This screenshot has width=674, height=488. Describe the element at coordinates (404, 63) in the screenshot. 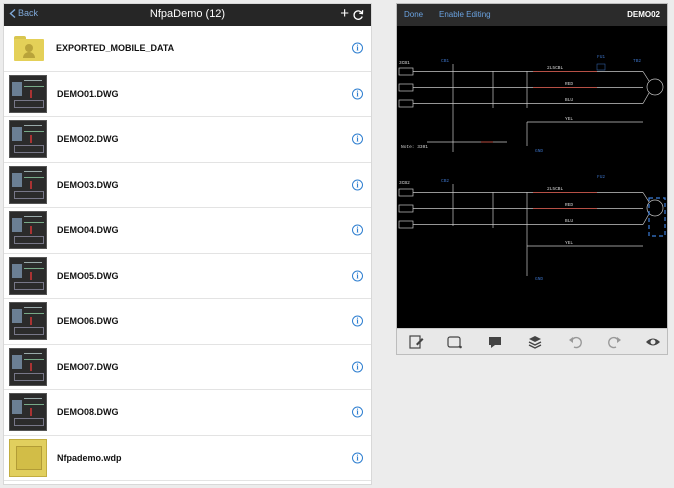

I see `svg-text: 3CB1` at that location.